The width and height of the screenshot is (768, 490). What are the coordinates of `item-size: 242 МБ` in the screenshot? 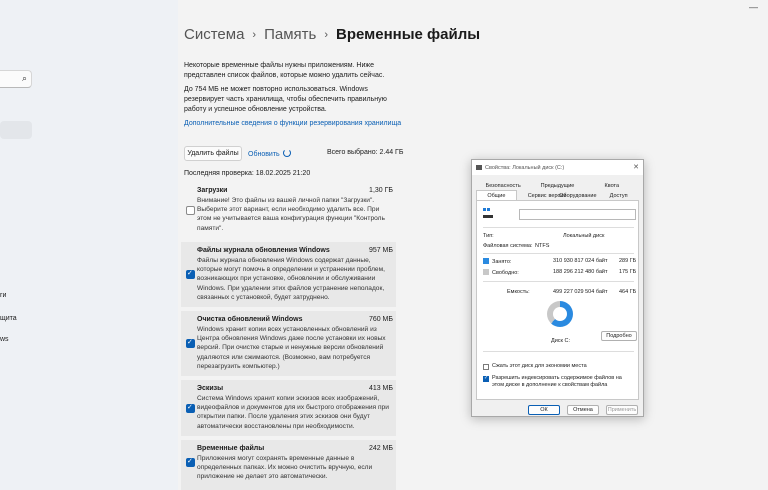 It's located at (380, 448).